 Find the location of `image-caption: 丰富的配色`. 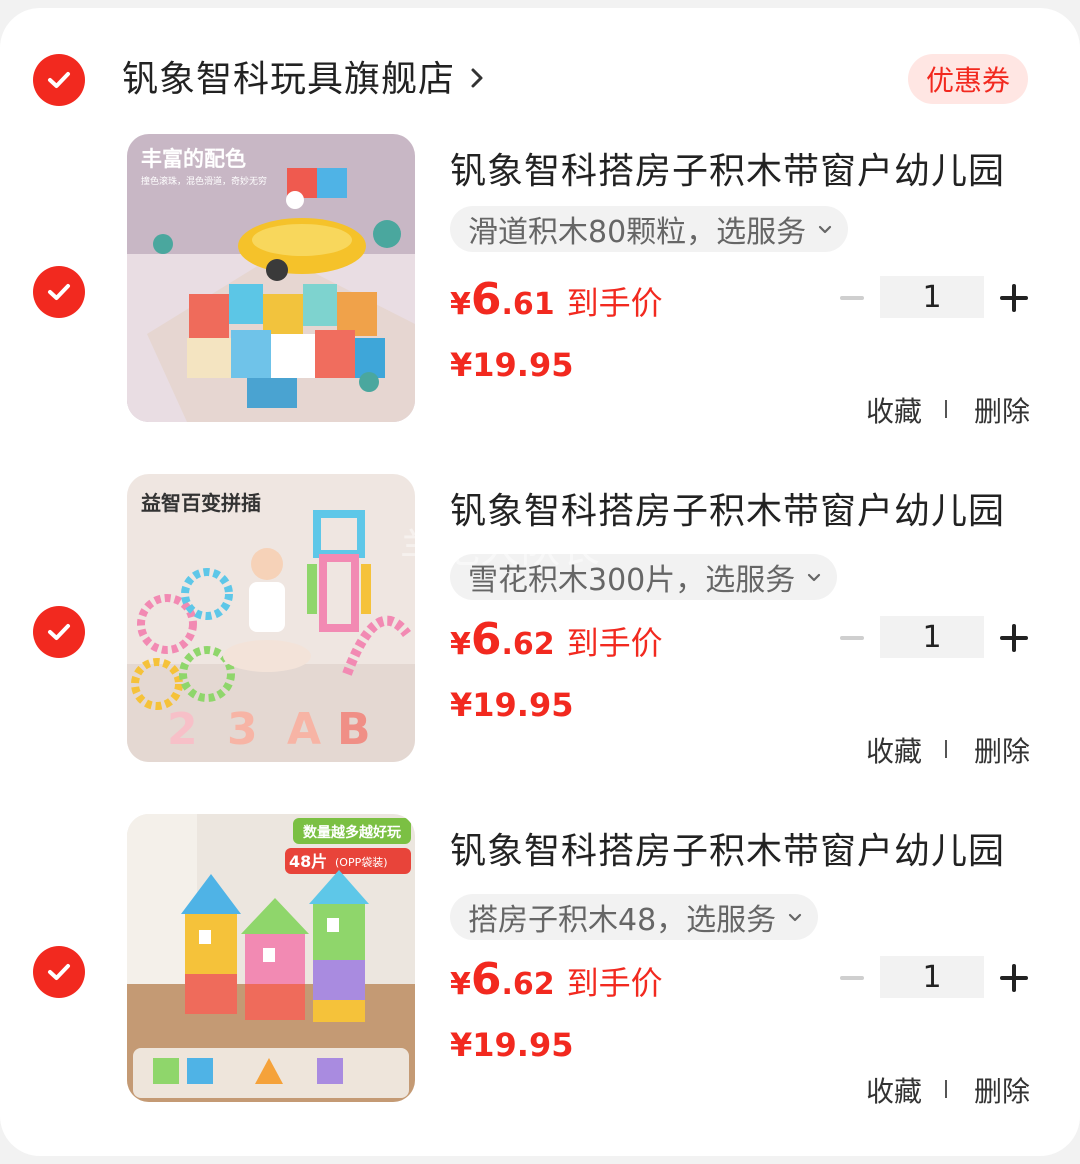

image-caption: 丰富的配色 is located at coordinates (193, 159).